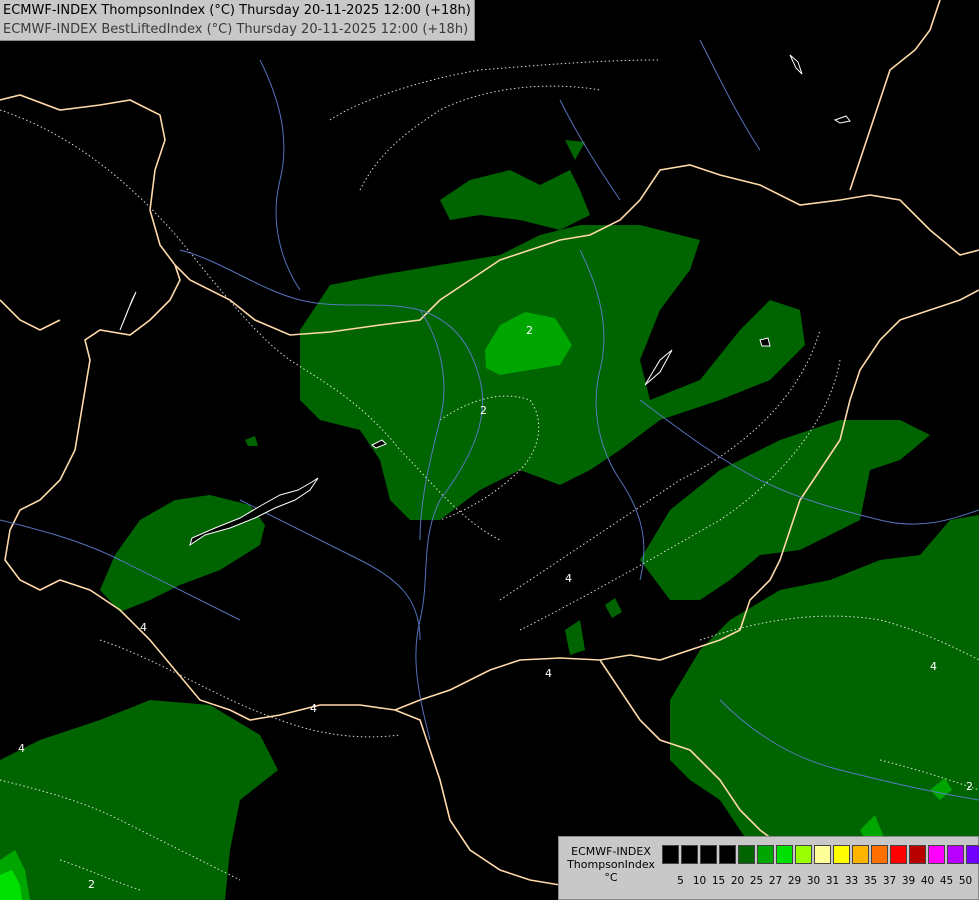 This screenshot has width=979, height=900. What do you see at coordinates (977, 881) in the screenshot?
I see `legend-tick-label: 55` at bounding box center [977, 881].